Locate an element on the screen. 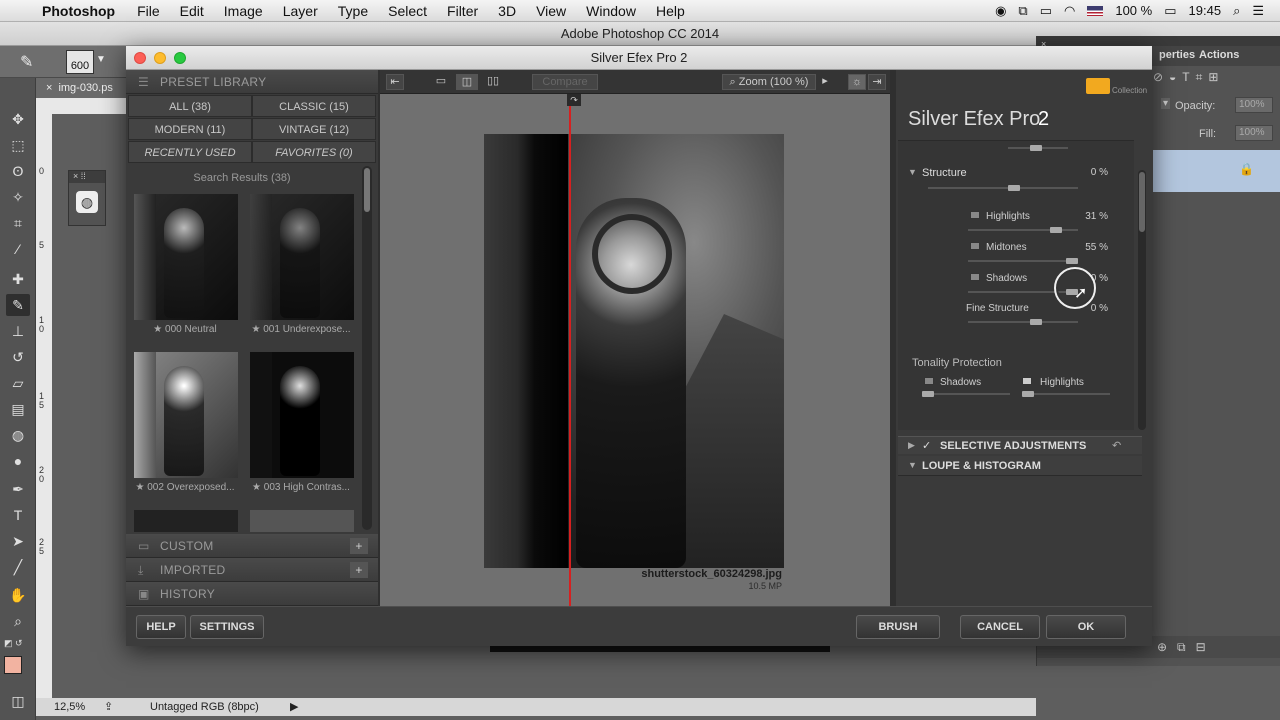 This screenshot has height=720, width=1280. magic-wand-tool-icon: ✧ is located at coordinates (18, 197).